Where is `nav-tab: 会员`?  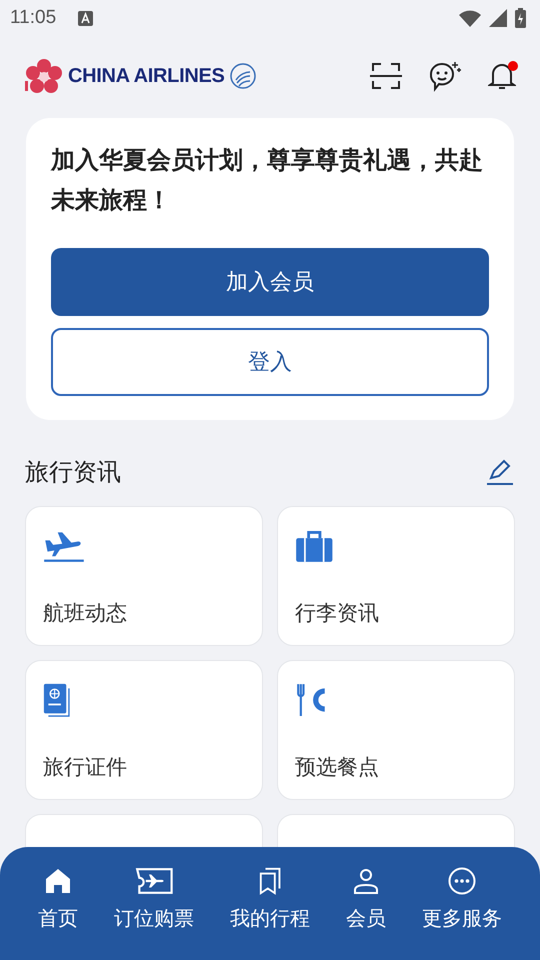
nav-tab: 会员 is located at coordinates (366, 903).